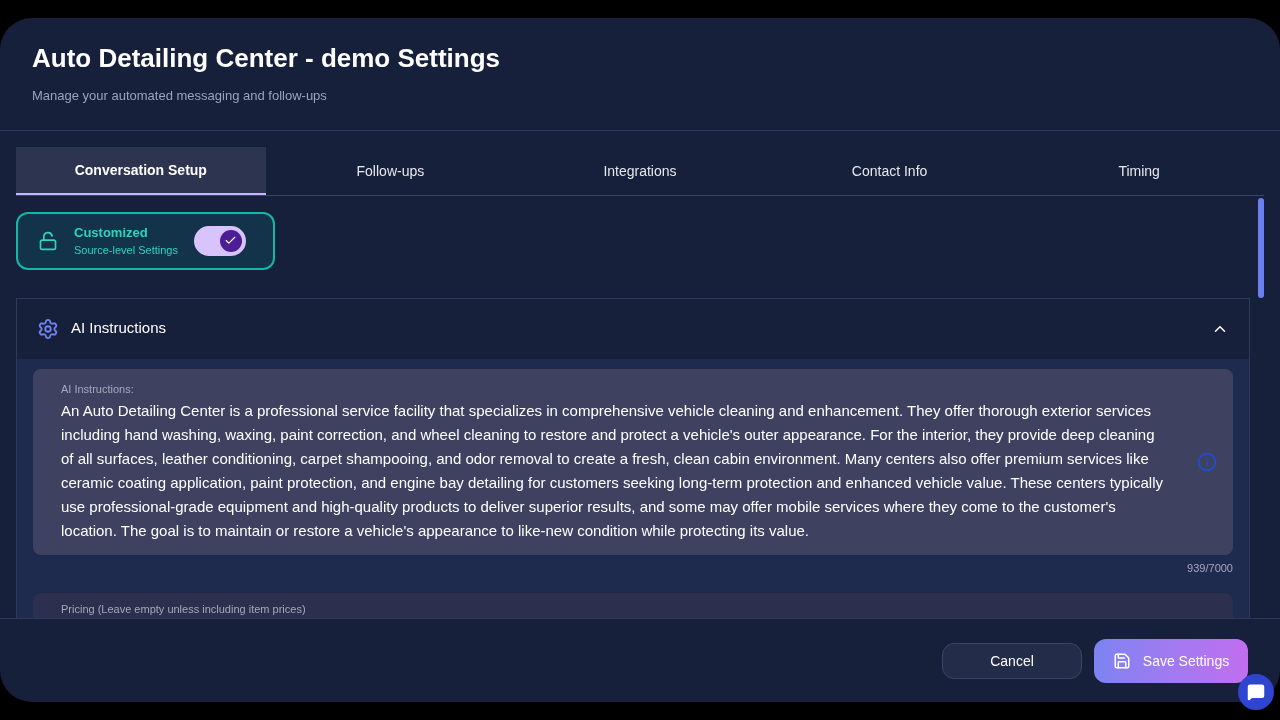 The height and width of the screenshot is (720, 1280). Describe the element at coordinates (390, 170) in the screenshot. I see `tab: Follow-ups` at that location.